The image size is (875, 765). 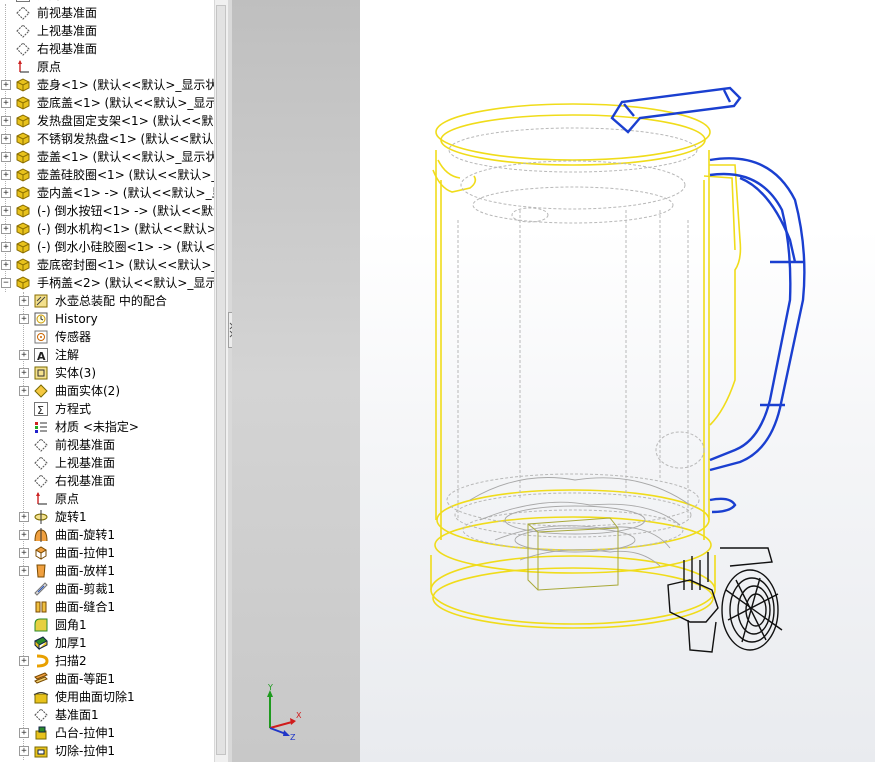 What do you see at coordinates (107, 283) in the screenshot?
I see `tree-item-component-11: − 手柄盖<2> (默认<<默认>_显示状` at bounding box center [107, 283].